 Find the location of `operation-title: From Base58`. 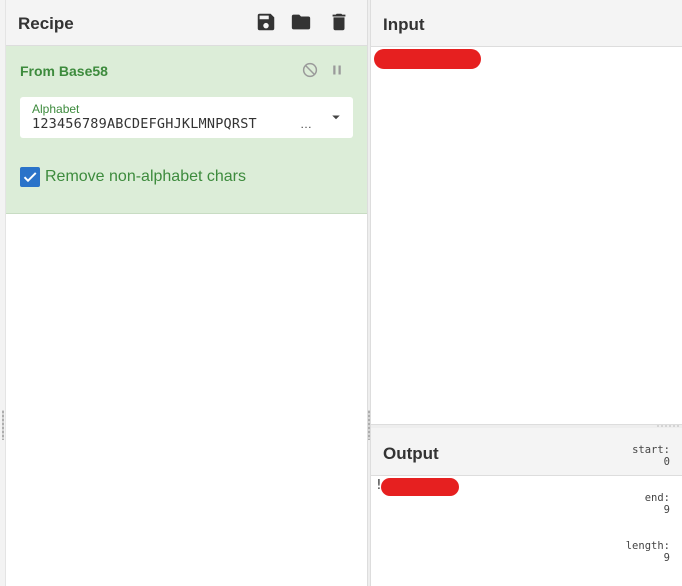

operation-title: From Base58 is located at coordinates (64, 71).